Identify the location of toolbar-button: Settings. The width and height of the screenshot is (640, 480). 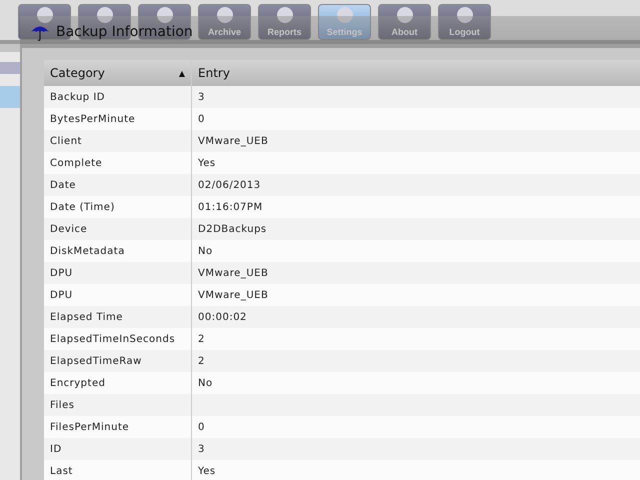
(344, 22).